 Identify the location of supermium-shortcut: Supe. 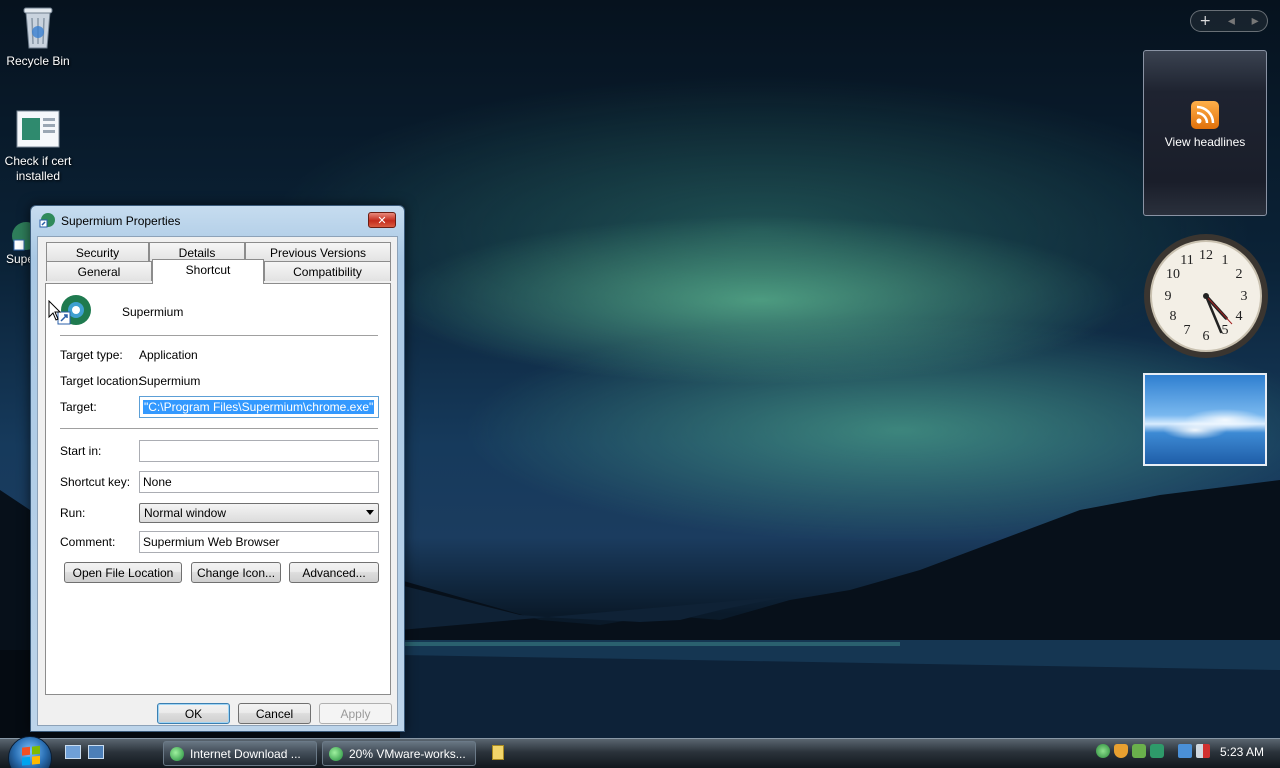
(15, 240).